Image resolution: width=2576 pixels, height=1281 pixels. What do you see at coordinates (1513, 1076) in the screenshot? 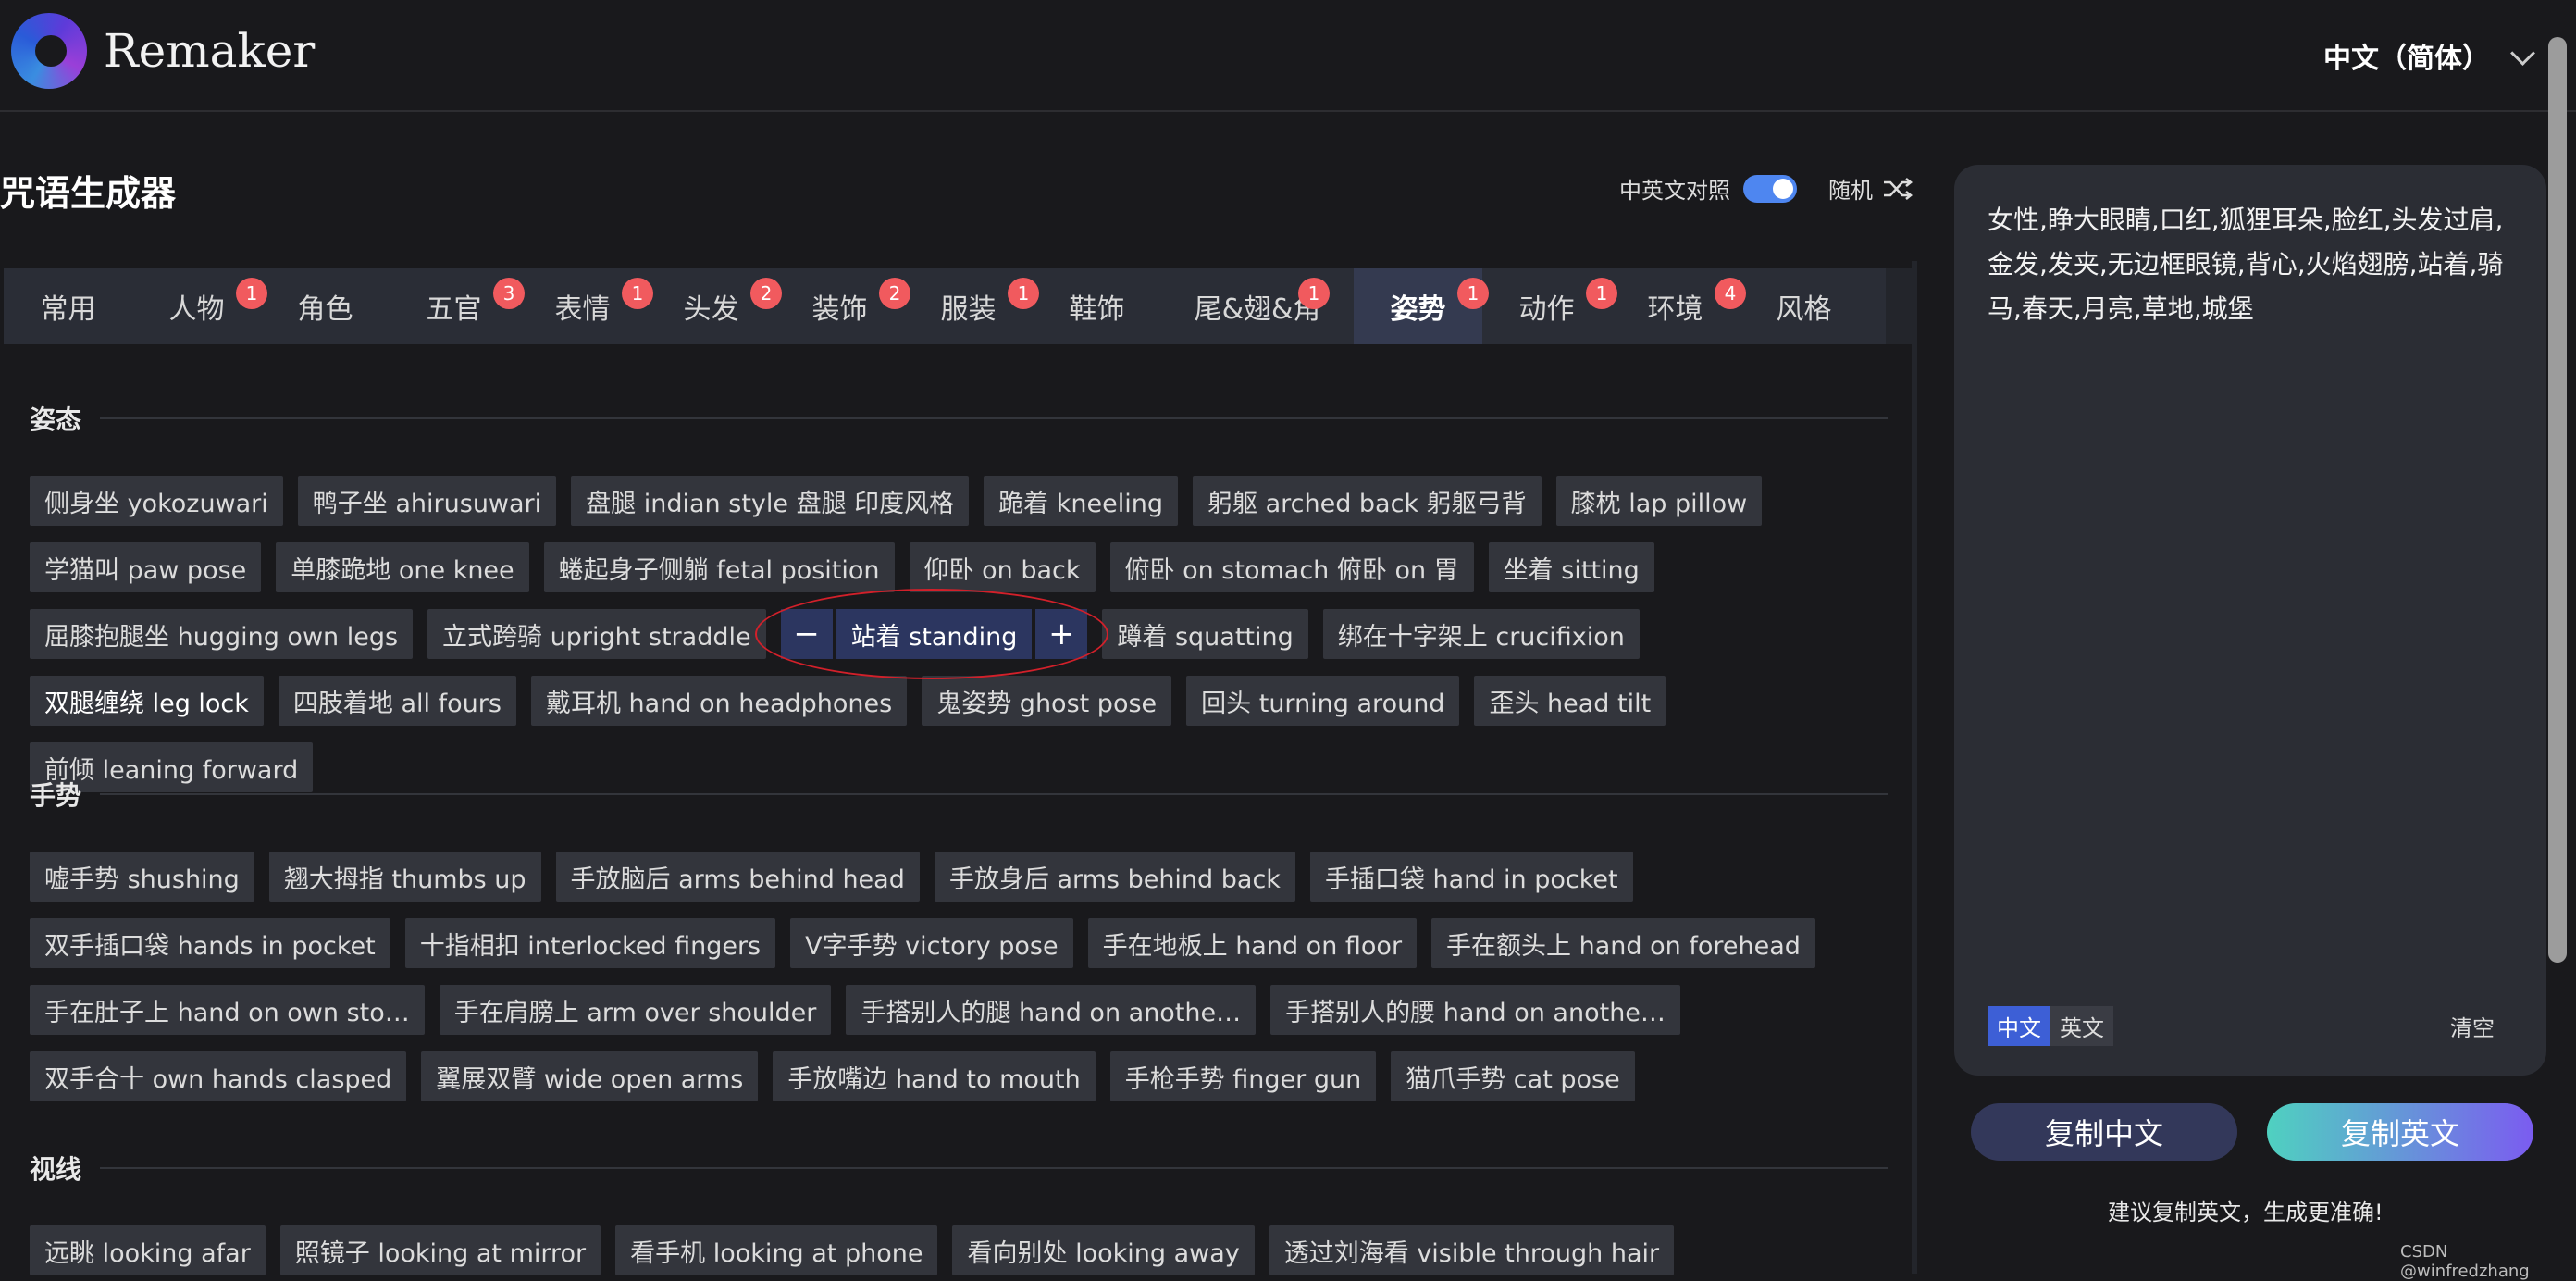
I see `tag-chip: 猫爪手势 cat pose` at bounding box center [1513, 1076].